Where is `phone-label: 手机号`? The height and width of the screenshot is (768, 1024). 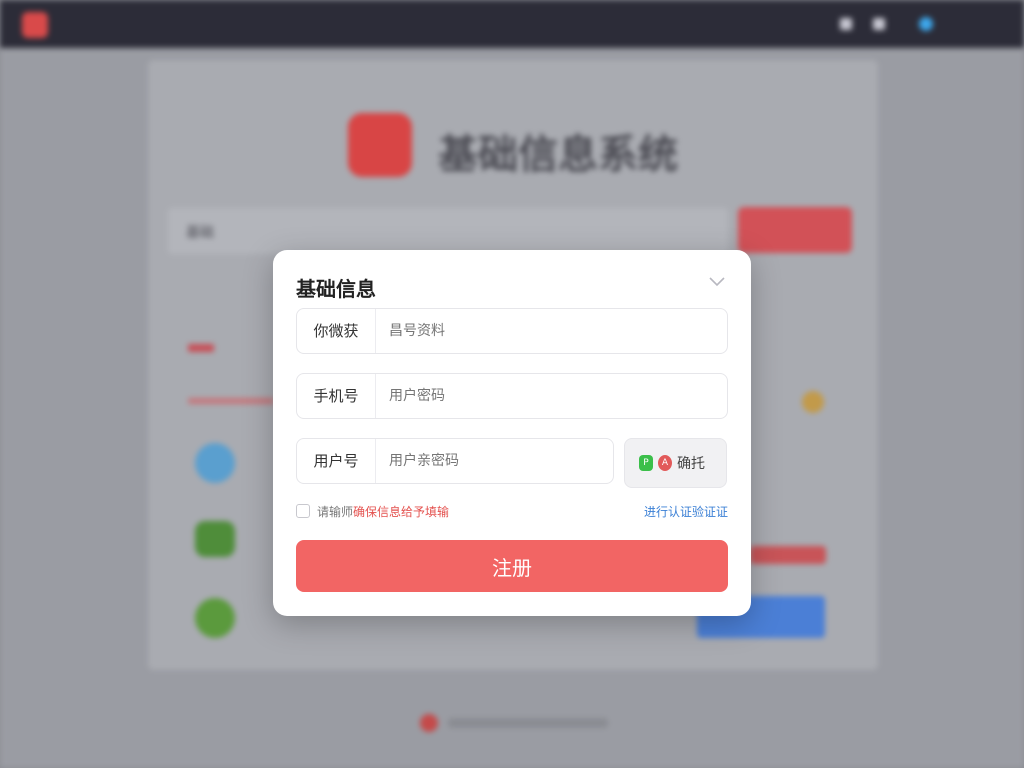
phone-label: 手机号 is located at coordinates (336, 396).